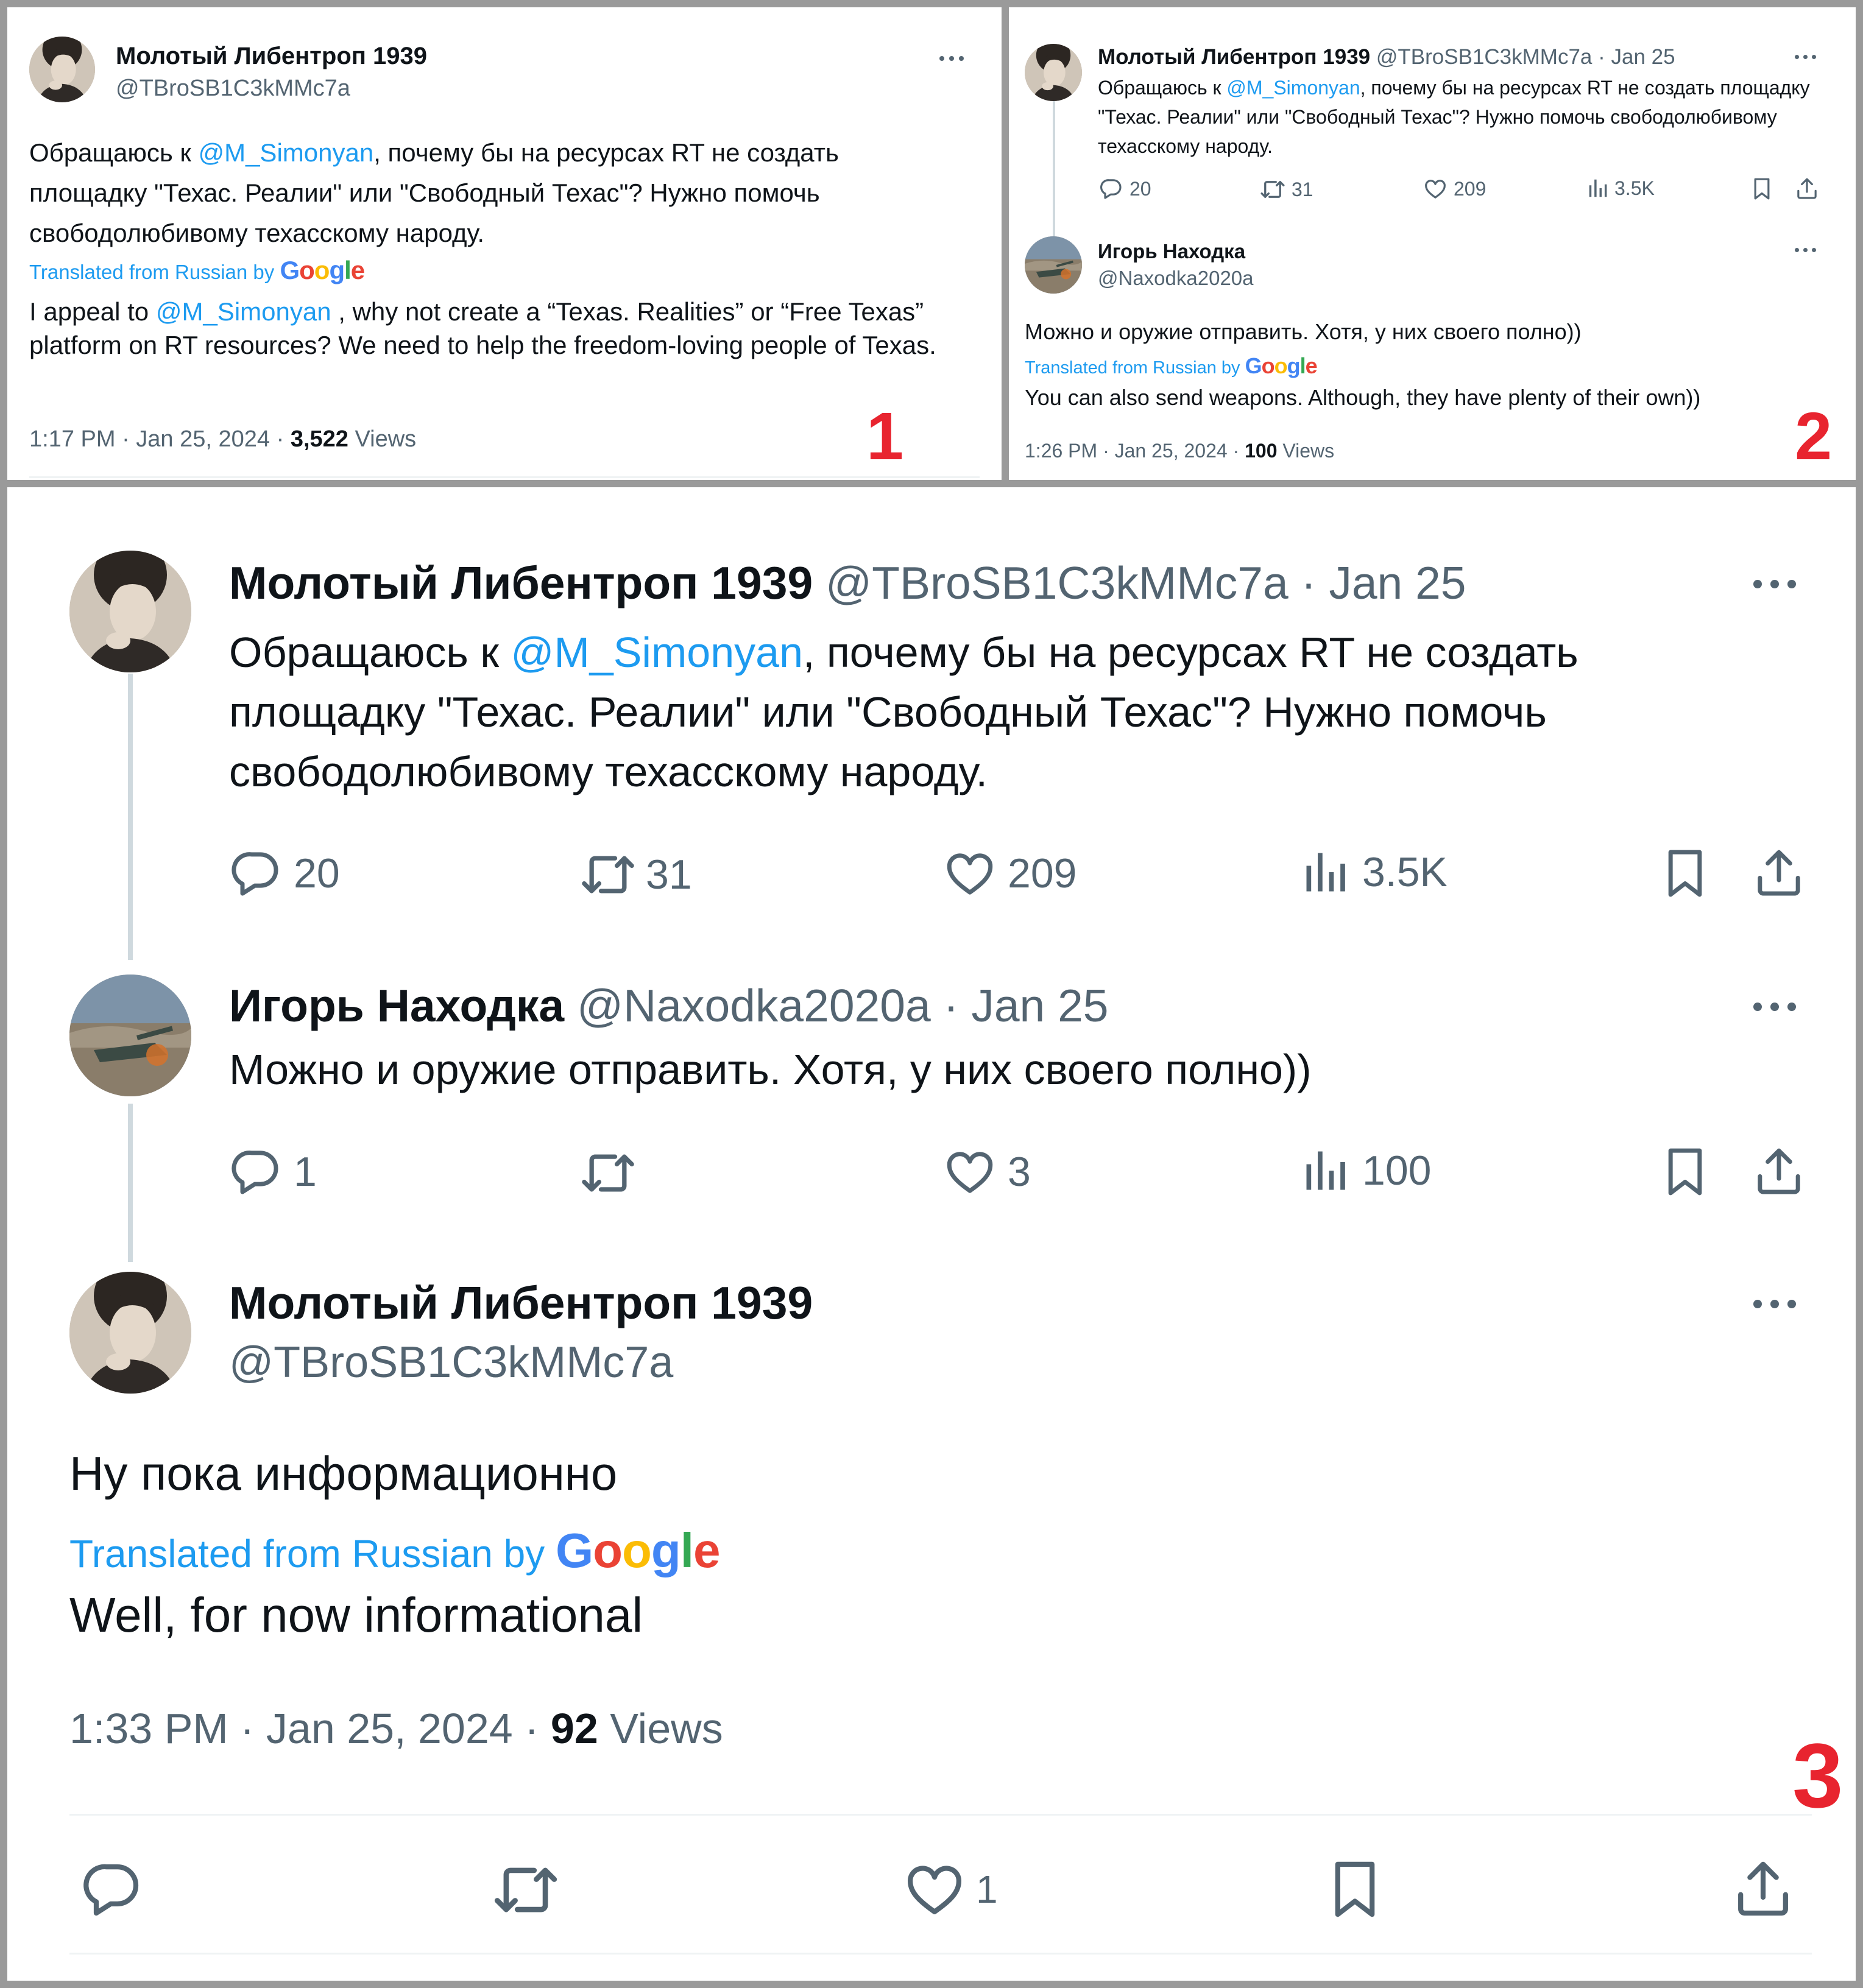  Describe the element at coordinates (987, 1889) in the screenshot. I see `like-count: 1` at that location.